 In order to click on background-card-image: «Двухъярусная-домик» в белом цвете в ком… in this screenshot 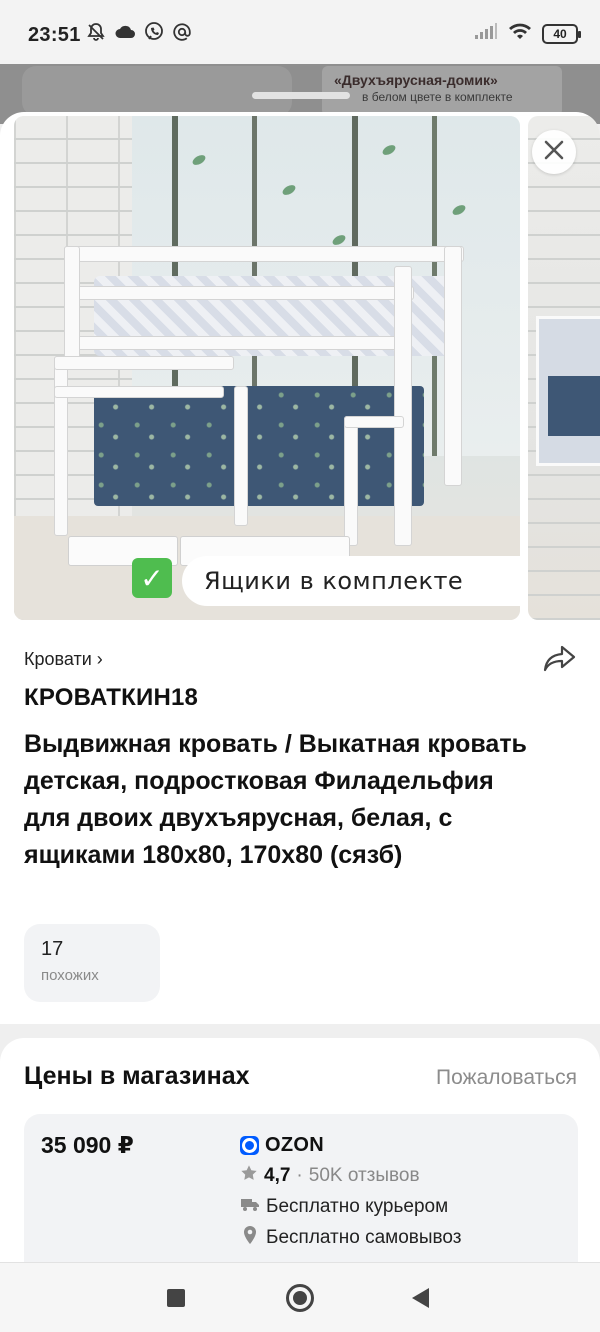, I will do `click(442, 91)`.